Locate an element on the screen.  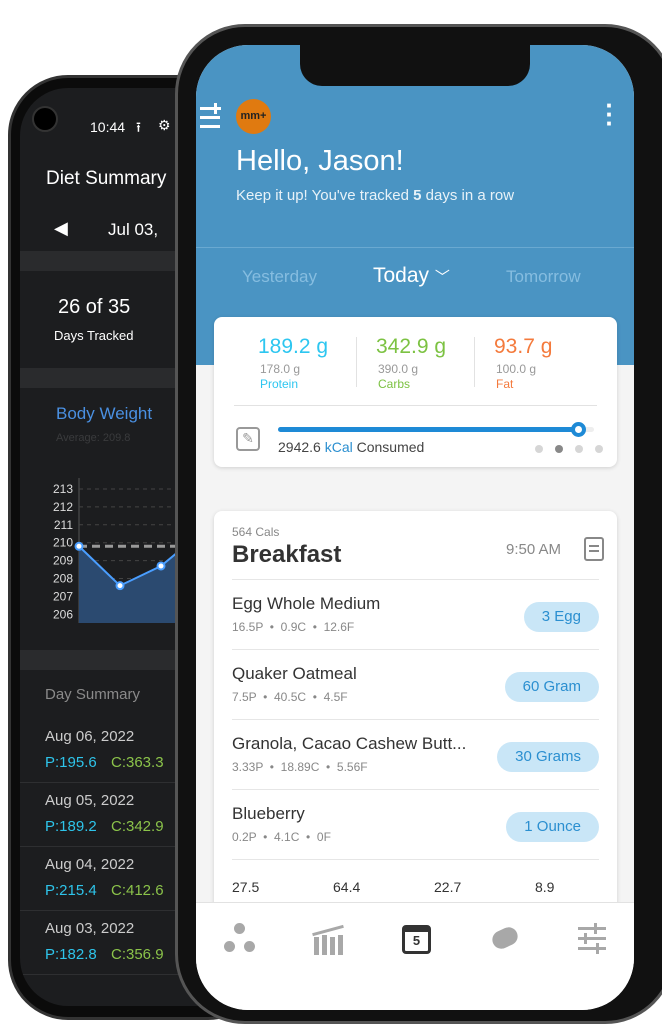
food-name: Quaker Oatmeal is located at coordinates (294, 673).